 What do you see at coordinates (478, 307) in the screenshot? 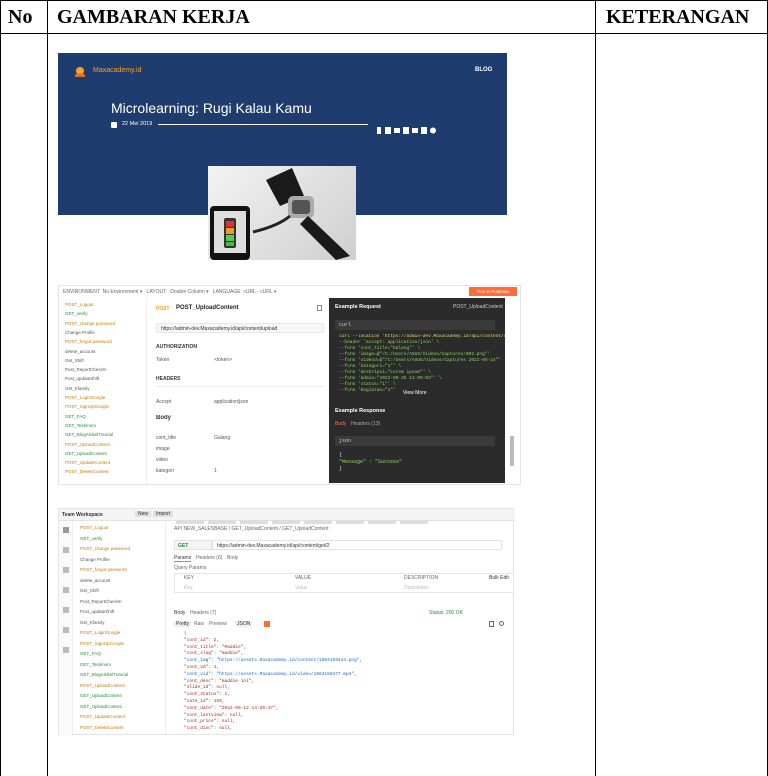
I see `example-request-name: POST_UploadContent` at bounding box center [478, 307].